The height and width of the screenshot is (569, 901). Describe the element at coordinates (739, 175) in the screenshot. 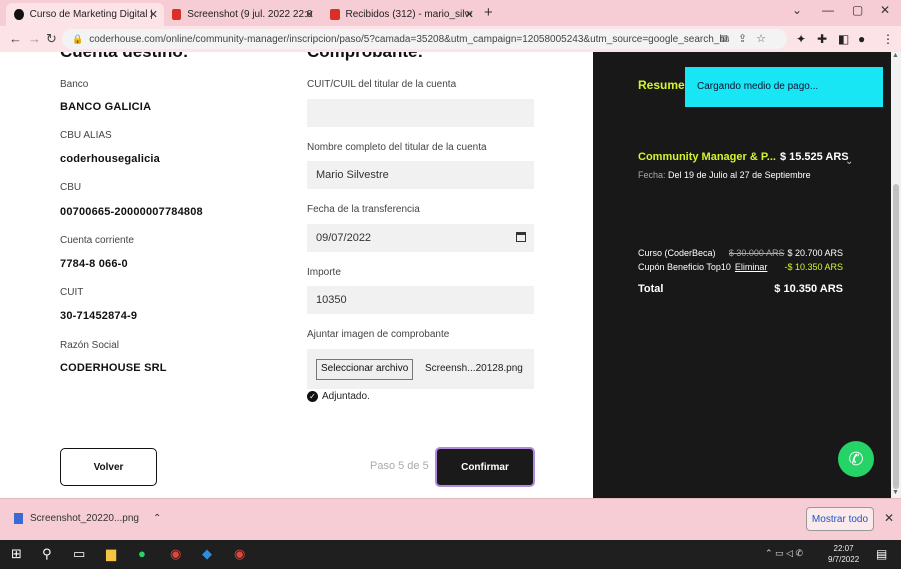

I see `dates-value: Del 19 de Julio al 27 de Septiembre` at that location.